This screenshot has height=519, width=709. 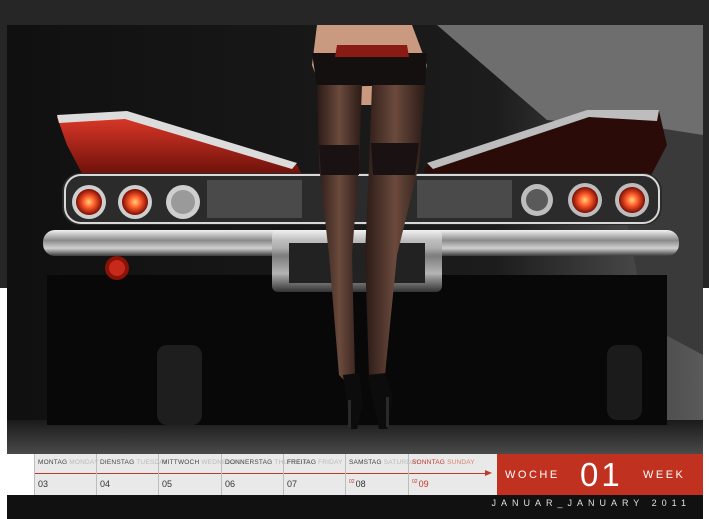 I want to click on week-label-de: WOCHE, so click(x=532, y=475).